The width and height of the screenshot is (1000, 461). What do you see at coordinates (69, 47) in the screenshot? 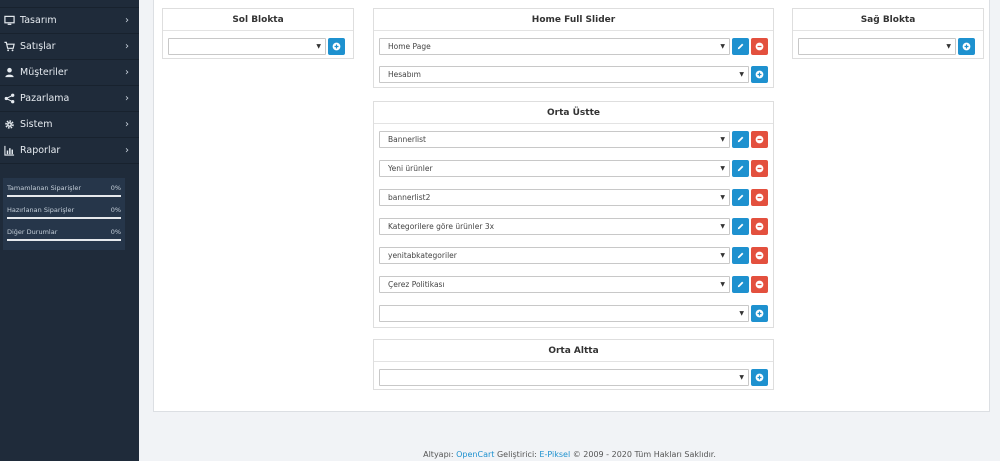
I see `sidebar-item-sales: Satışlar ›` at bounding box center [69, 47].